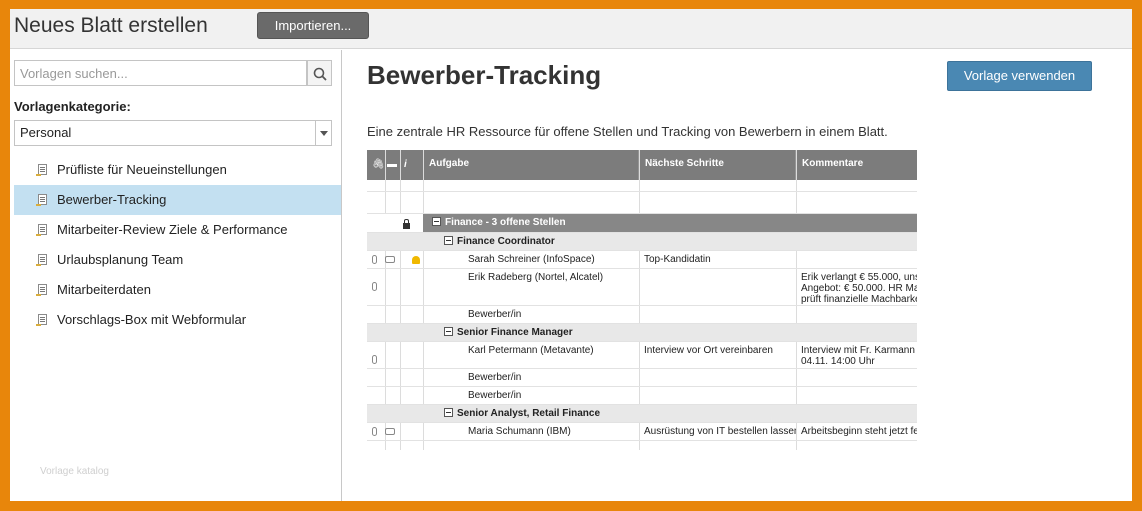 The width and height of the screenshot is (1142, 511). What do you see at coordinates (531, 165) in the screenshot?
I see `column-header-aufgabe: Aufgabe` at bounding box center [531, 165].